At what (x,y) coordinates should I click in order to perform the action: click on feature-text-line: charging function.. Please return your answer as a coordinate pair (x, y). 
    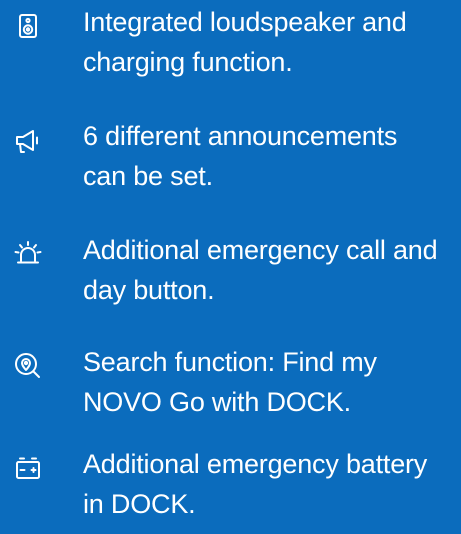
    Looking at the image, I should click on (188, 62).